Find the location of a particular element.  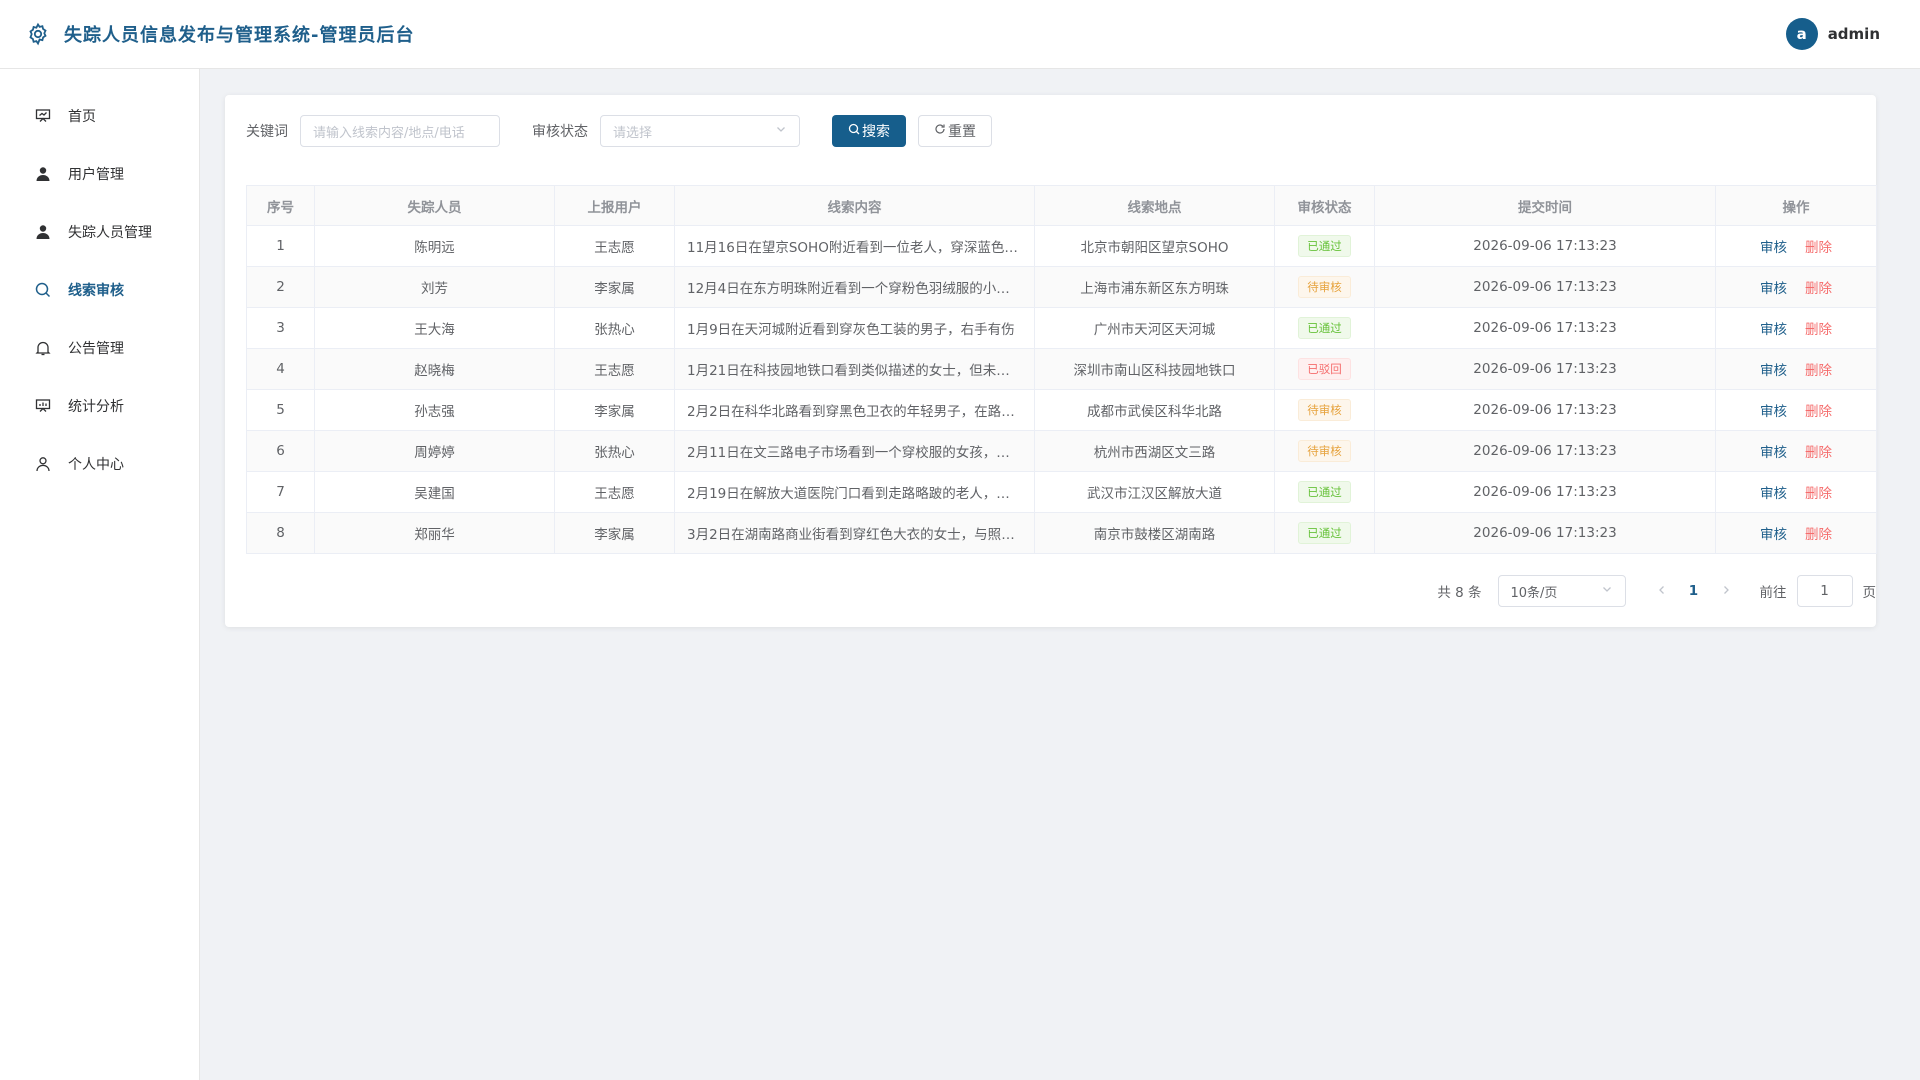

sidebar-item-missing-persons: 失踪人员管理 is located at coordinates (99, 232).